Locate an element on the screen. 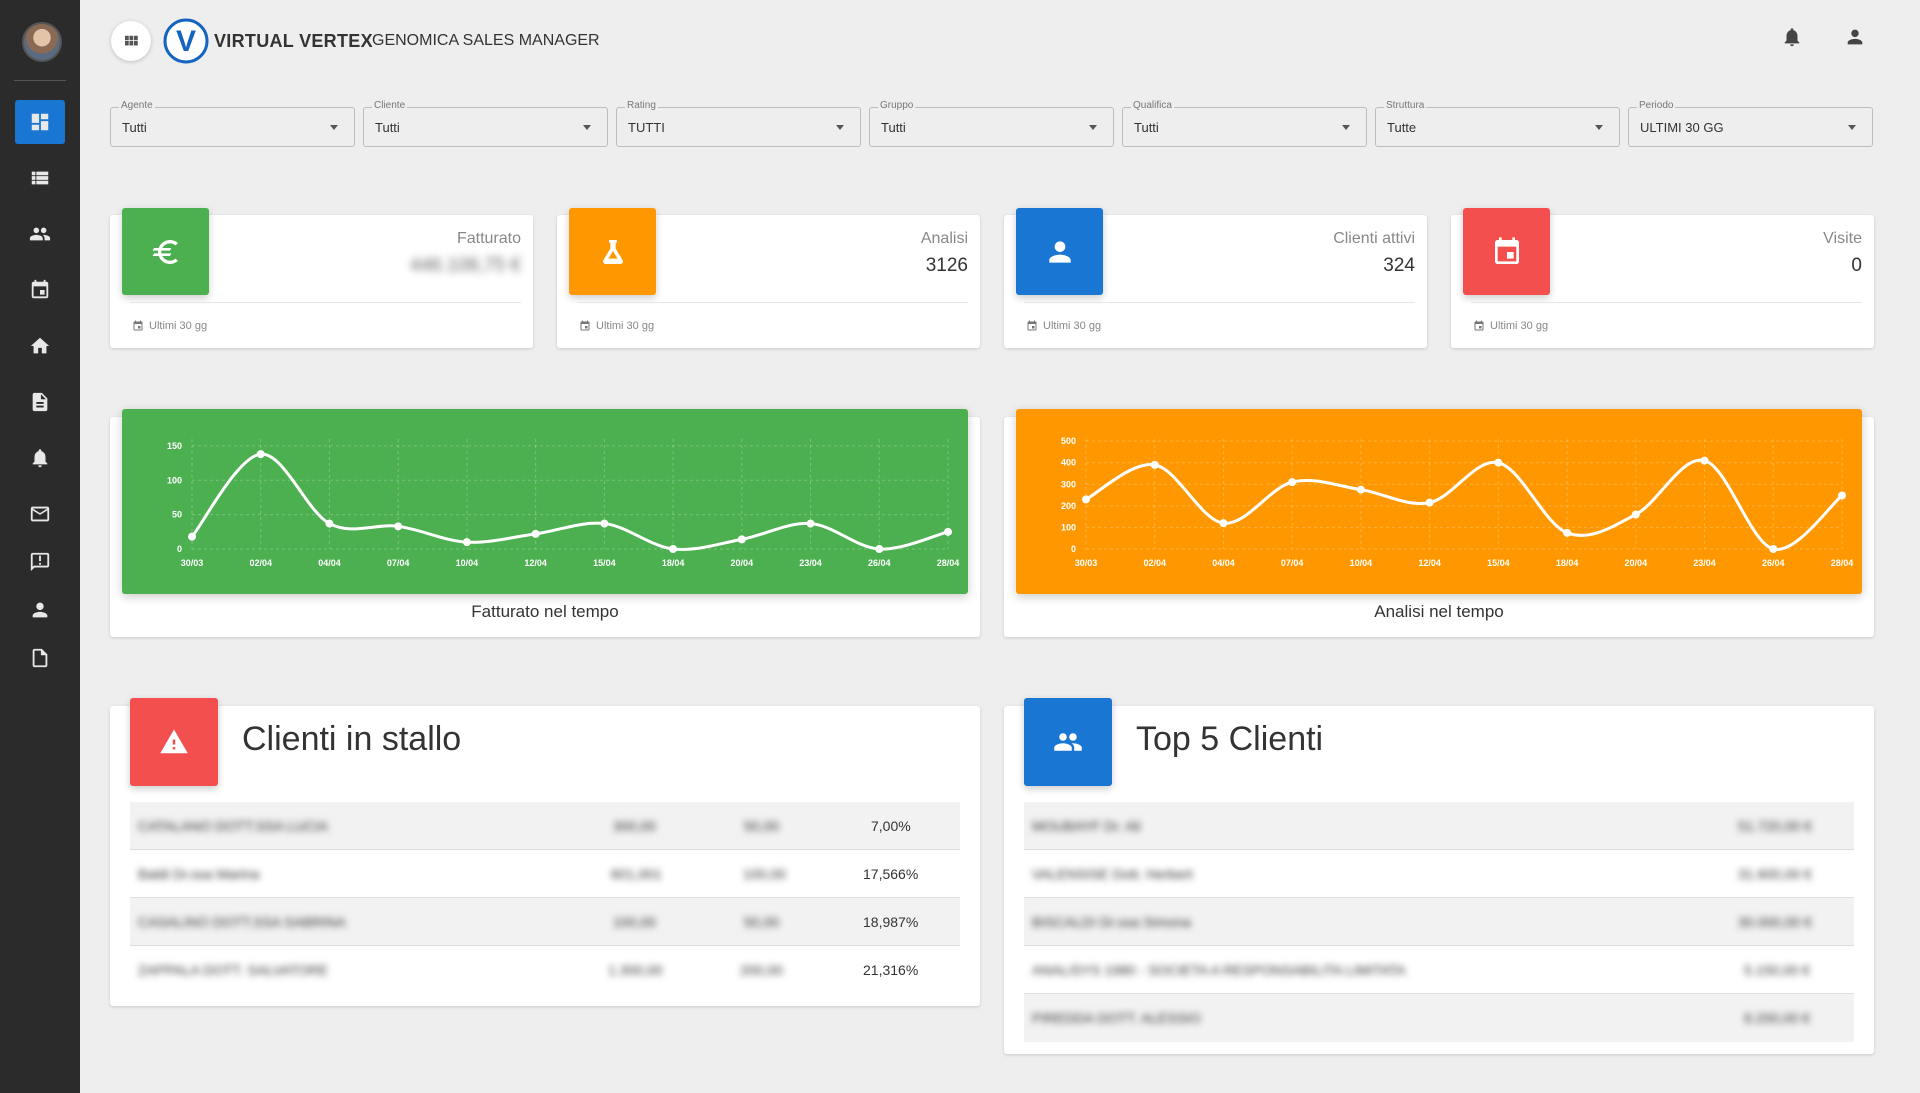 The image size is (1920, 1093). view-toggle-button is located at coordinates (131, 41).